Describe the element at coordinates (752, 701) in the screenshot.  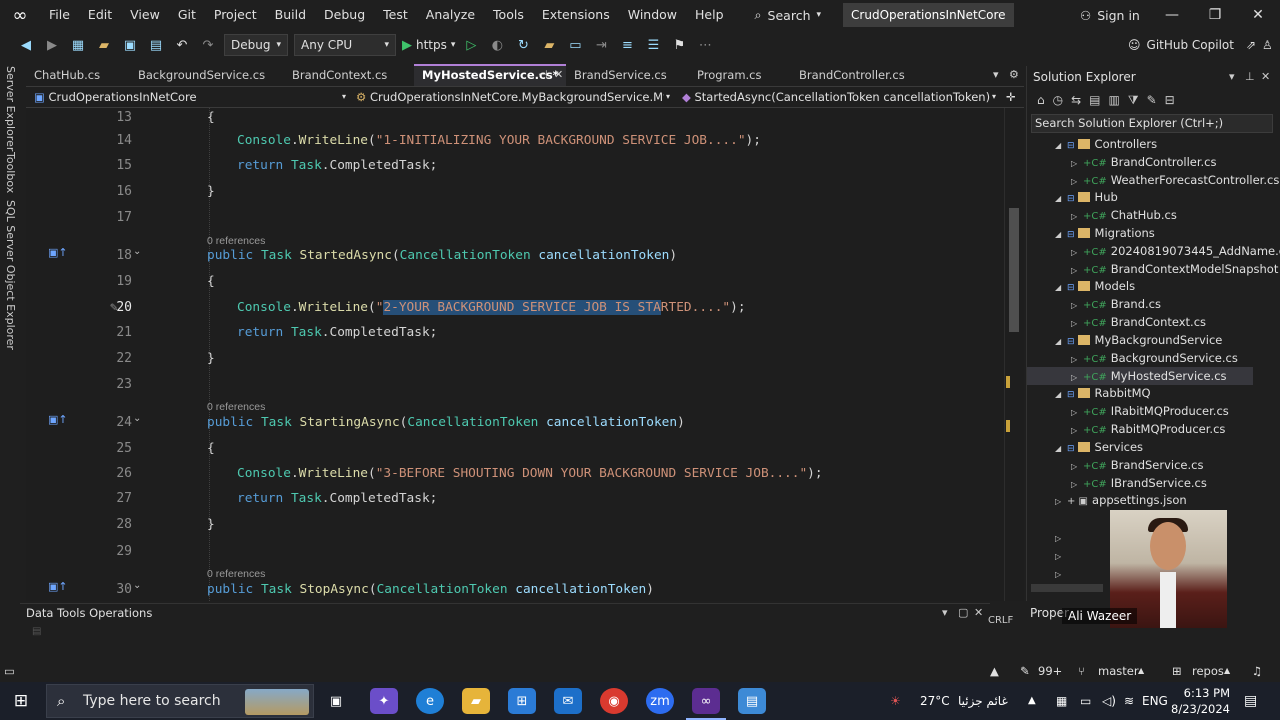
I see `notepad-app-icon: ▤` at that location.